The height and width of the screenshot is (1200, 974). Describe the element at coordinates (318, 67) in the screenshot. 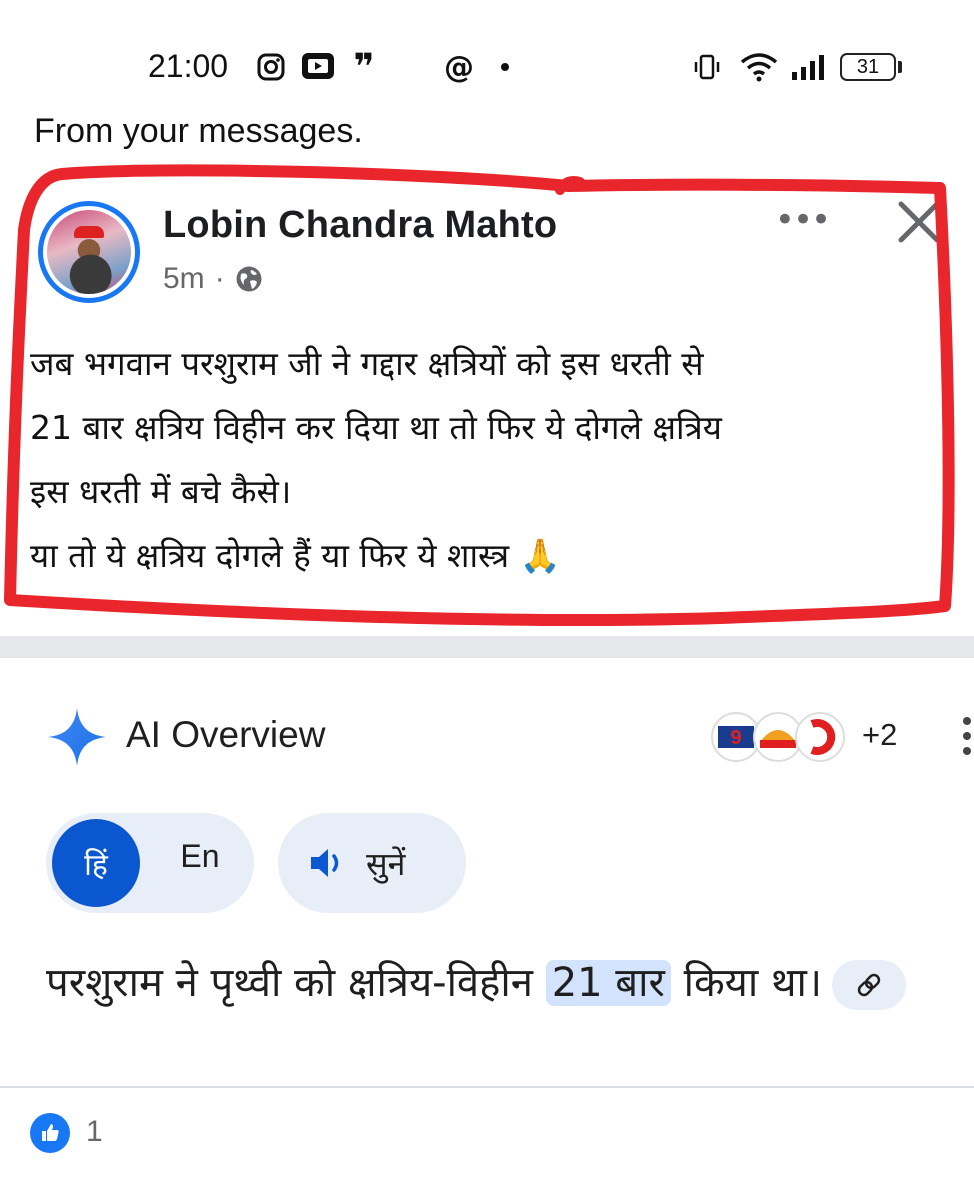

I see `youtube-icon` at that location.